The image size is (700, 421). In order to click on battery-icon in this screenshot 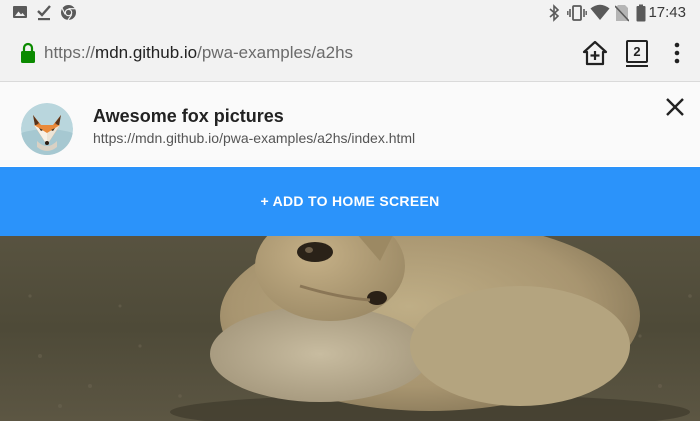, I will do `click(641, 13)`.